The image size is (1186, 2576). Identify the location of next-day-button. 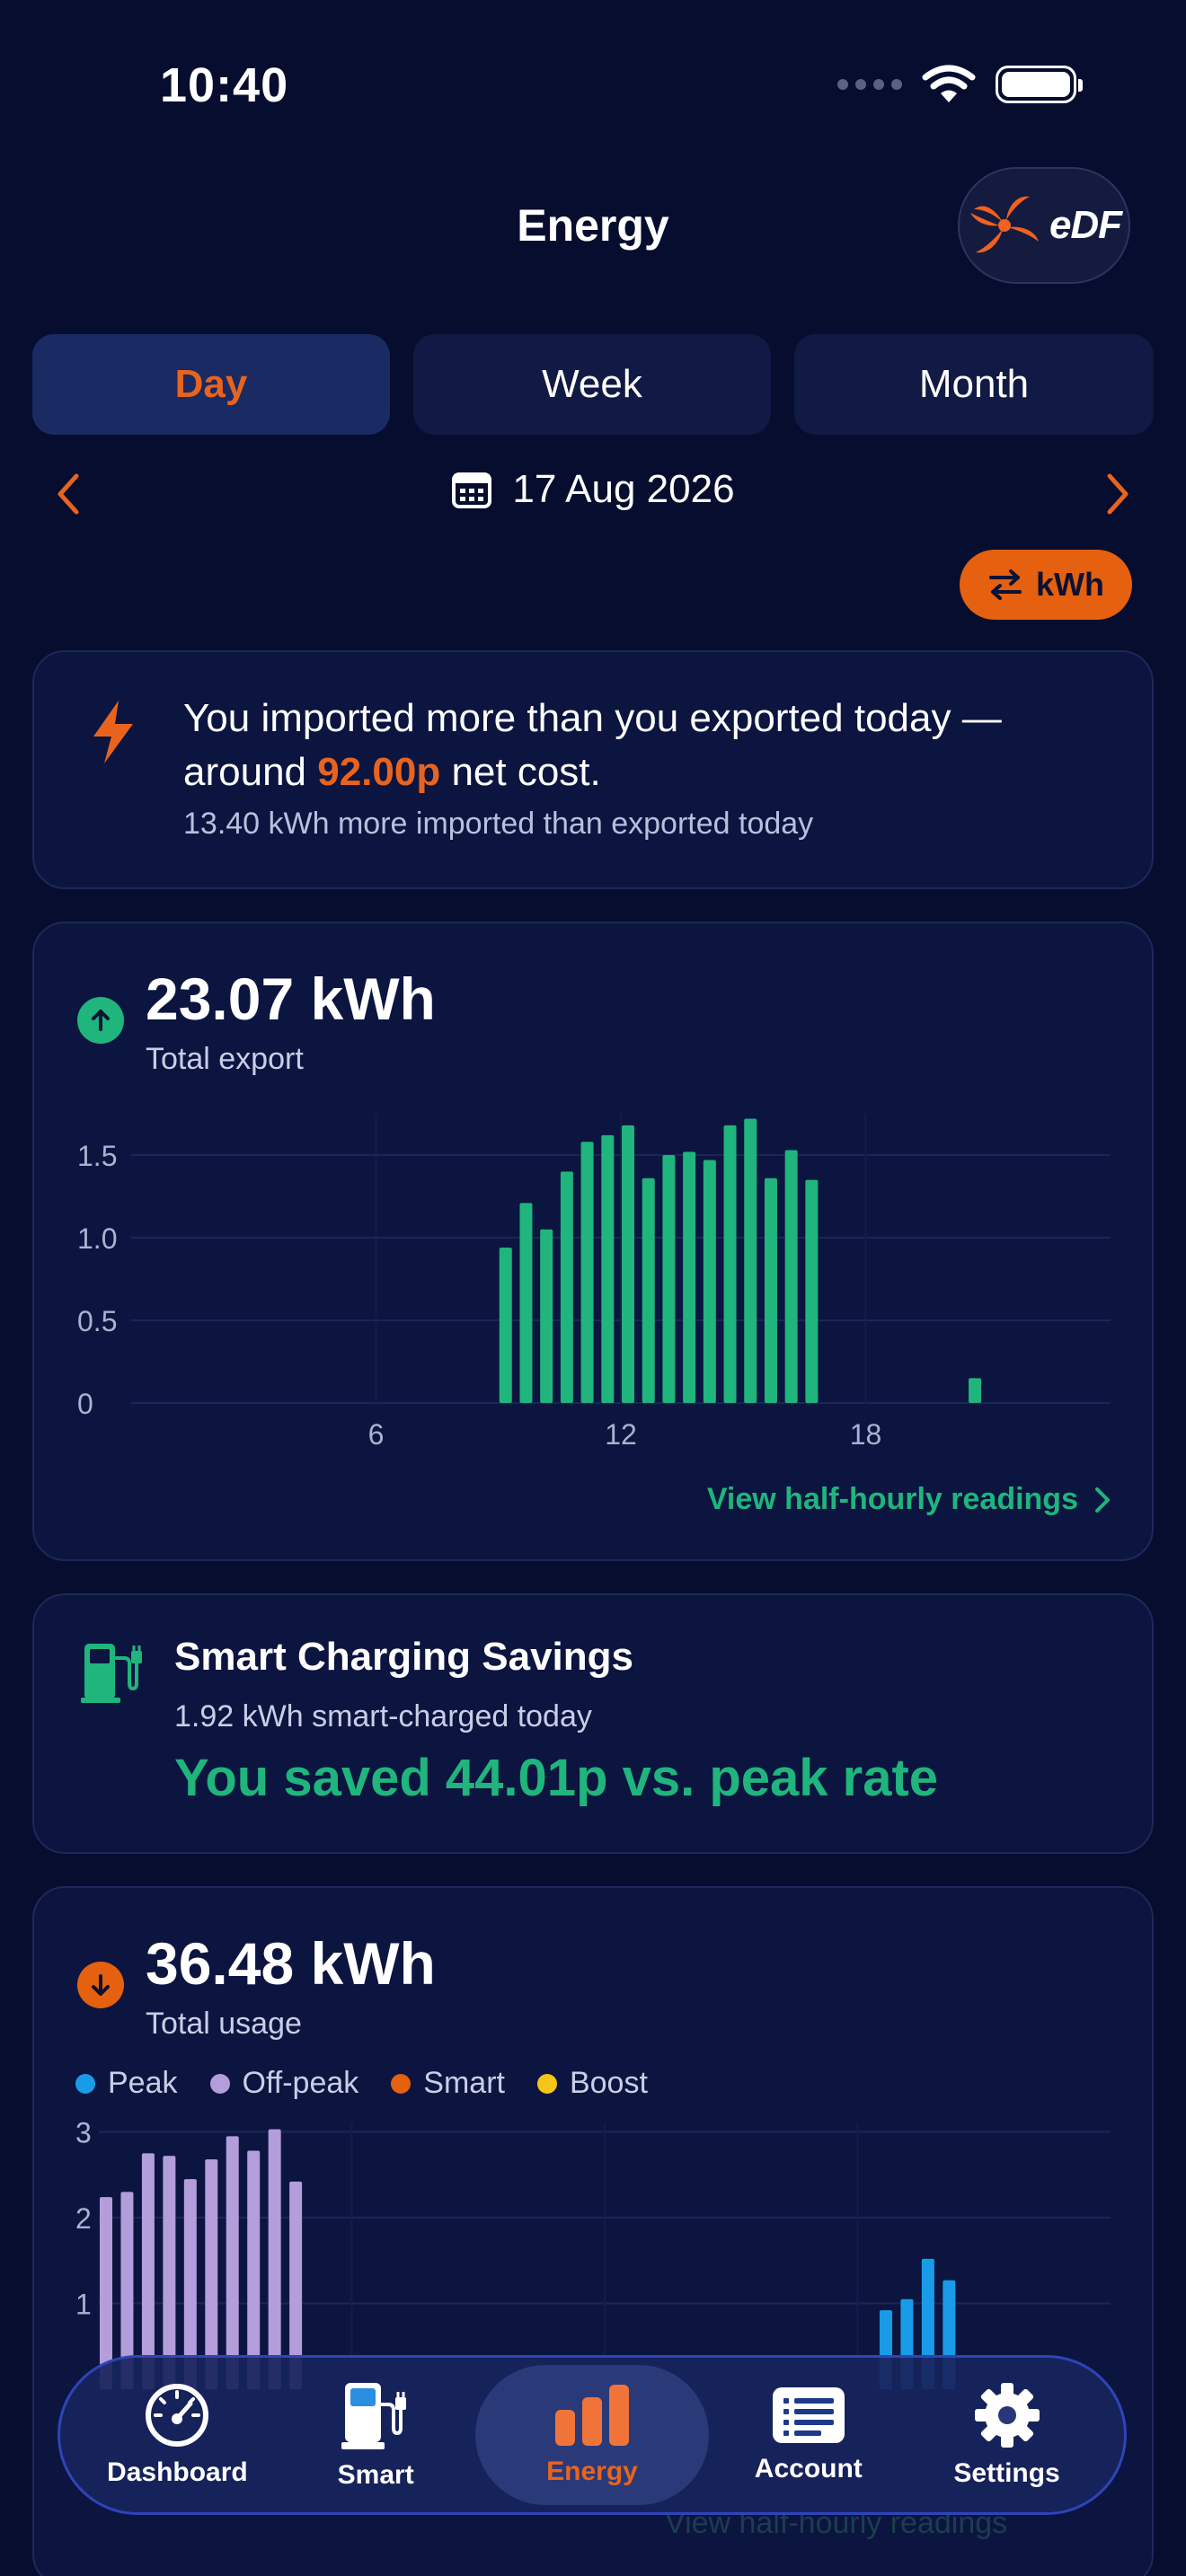
(1118, 494).